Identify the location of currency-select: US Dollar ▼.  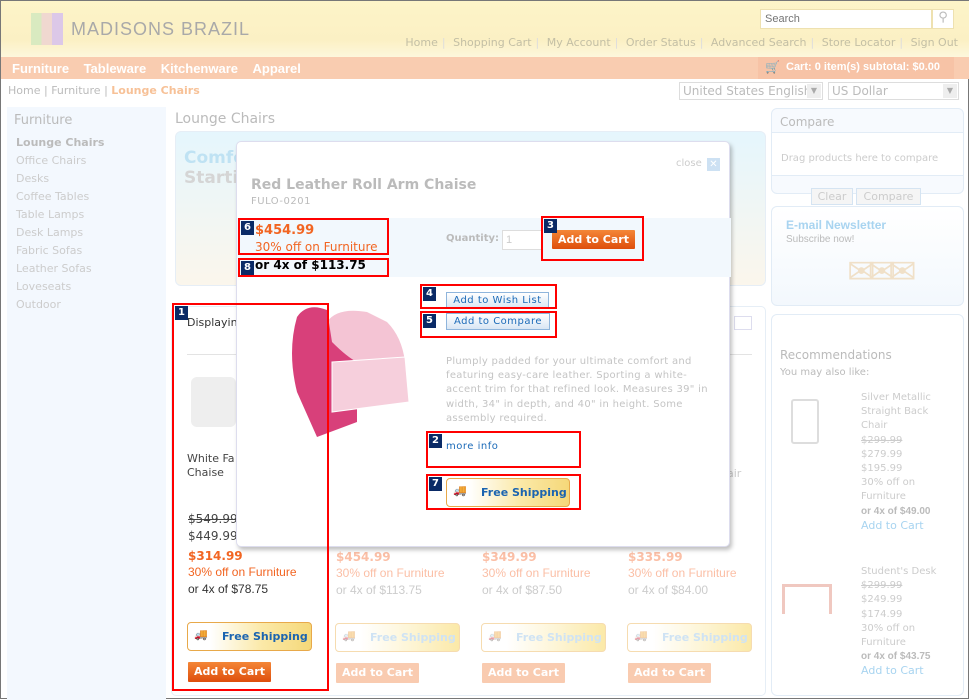
(893, 91).